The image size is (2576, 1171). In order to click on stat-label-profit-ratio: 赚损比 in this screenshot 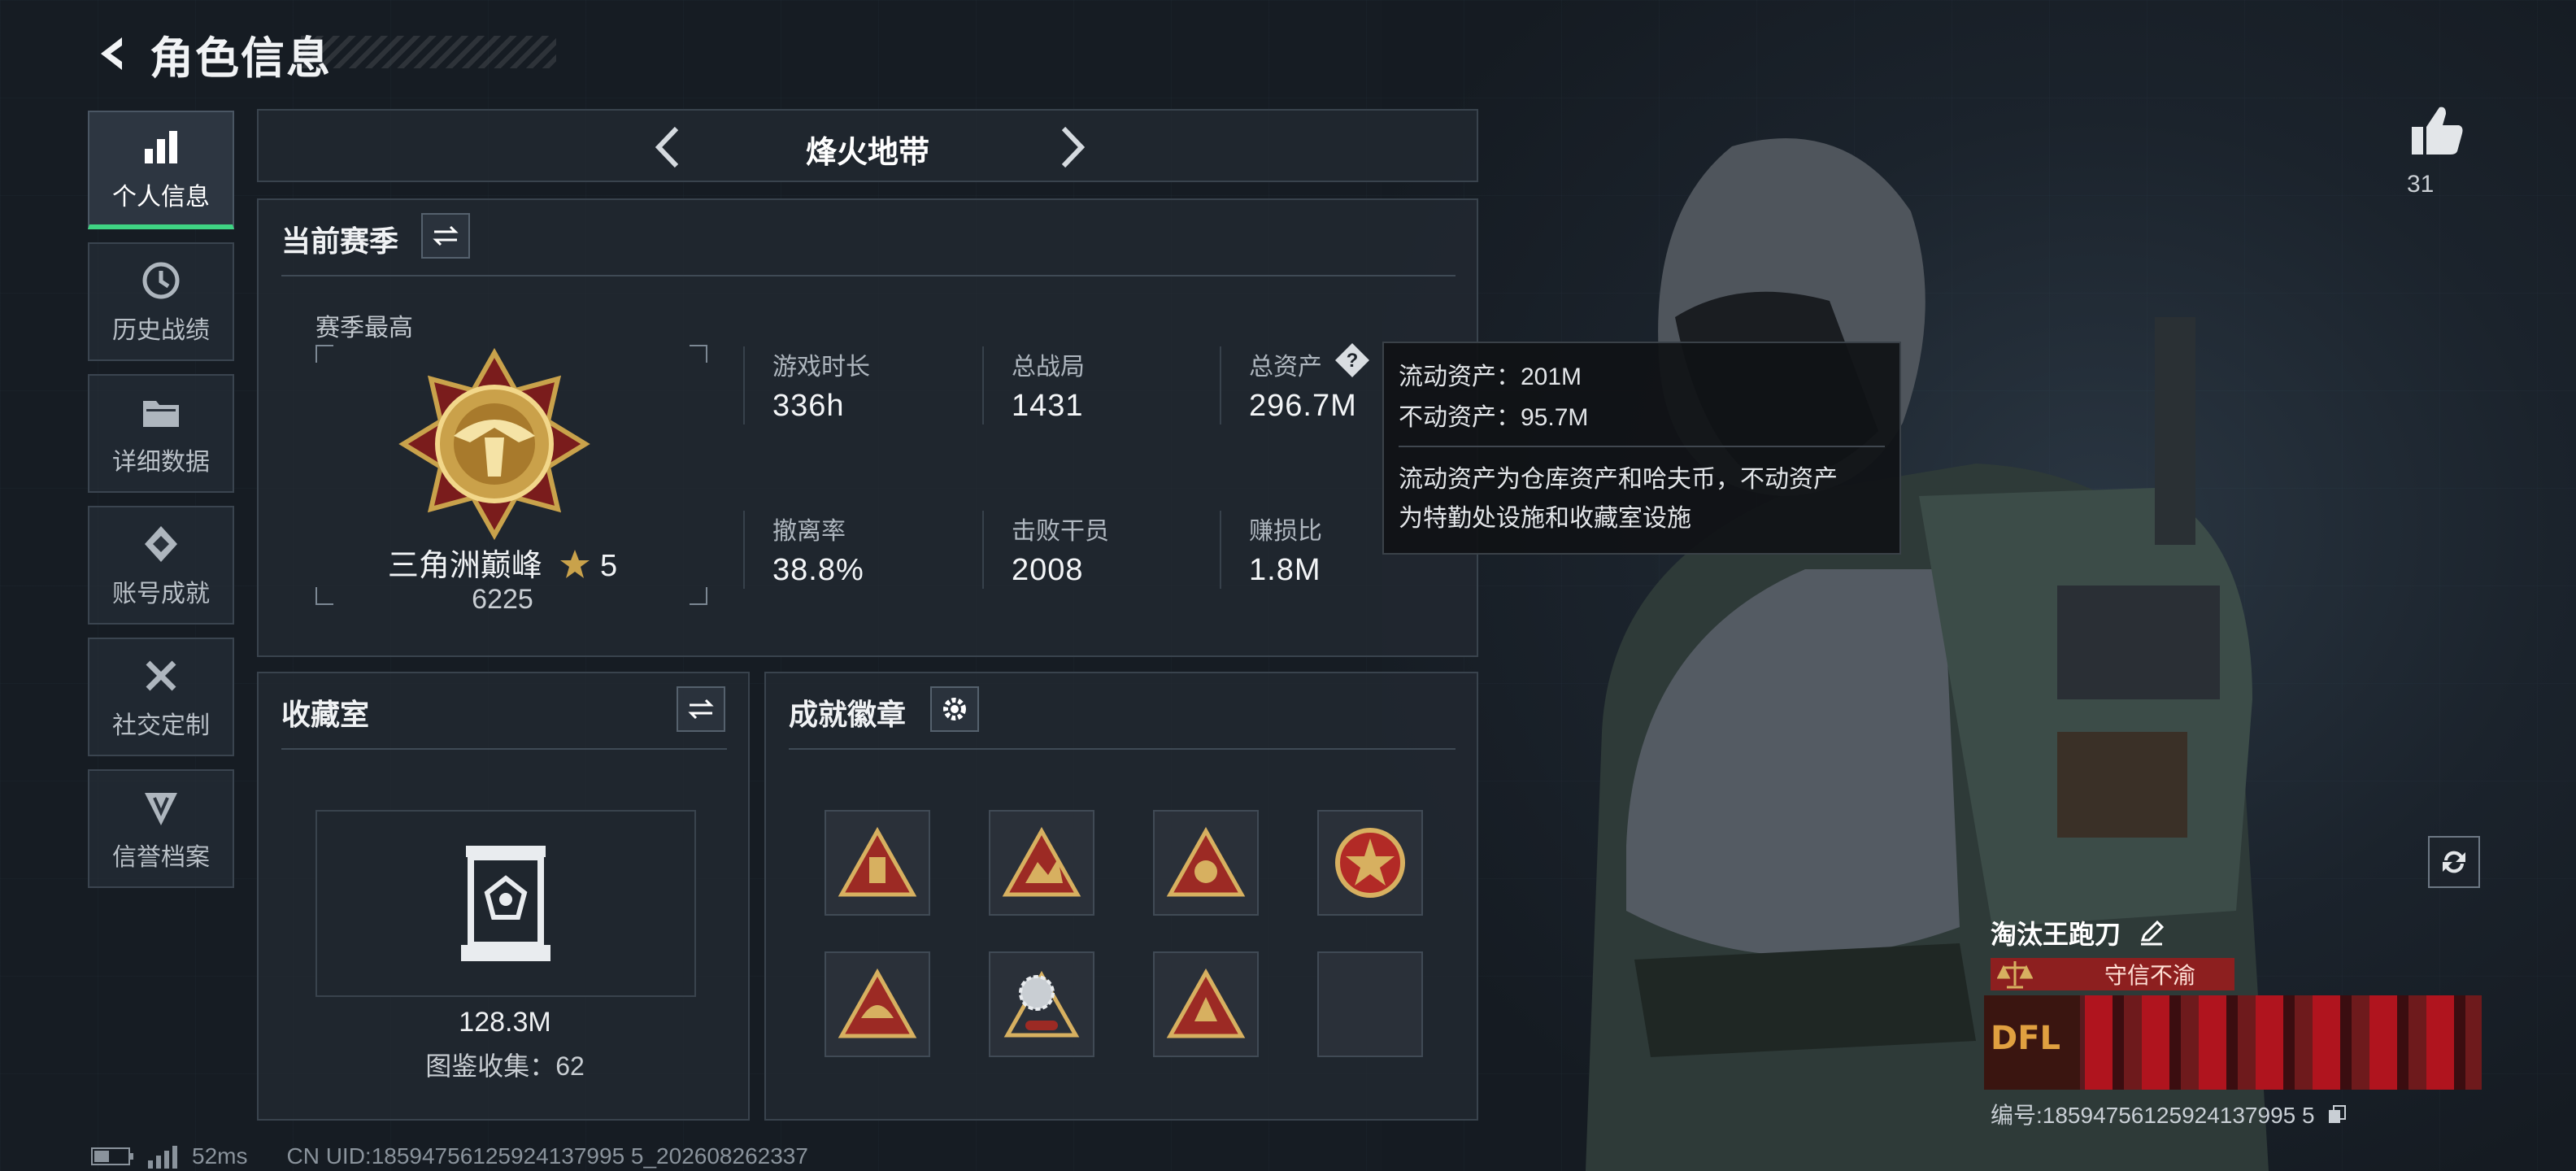, I will do `click(1285, 531)`.